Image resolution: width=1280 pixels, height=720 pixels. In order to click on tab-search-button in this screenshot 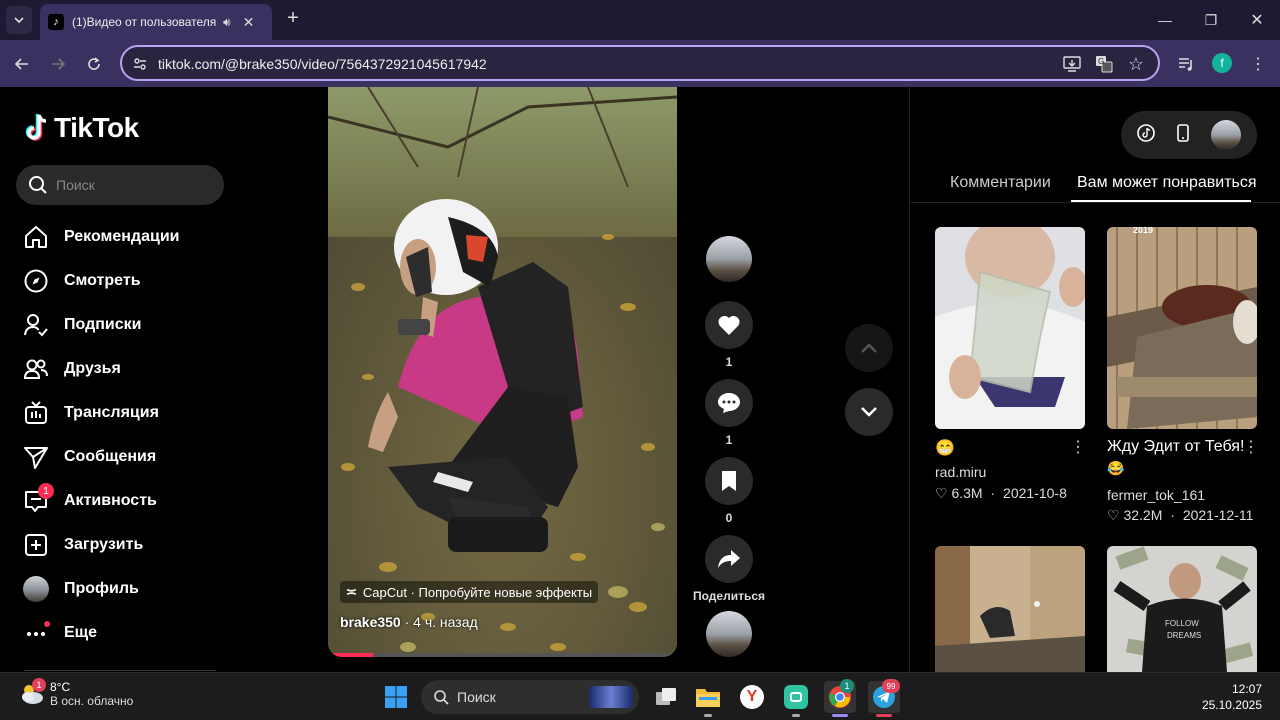, I will do `click(19, 20)`.